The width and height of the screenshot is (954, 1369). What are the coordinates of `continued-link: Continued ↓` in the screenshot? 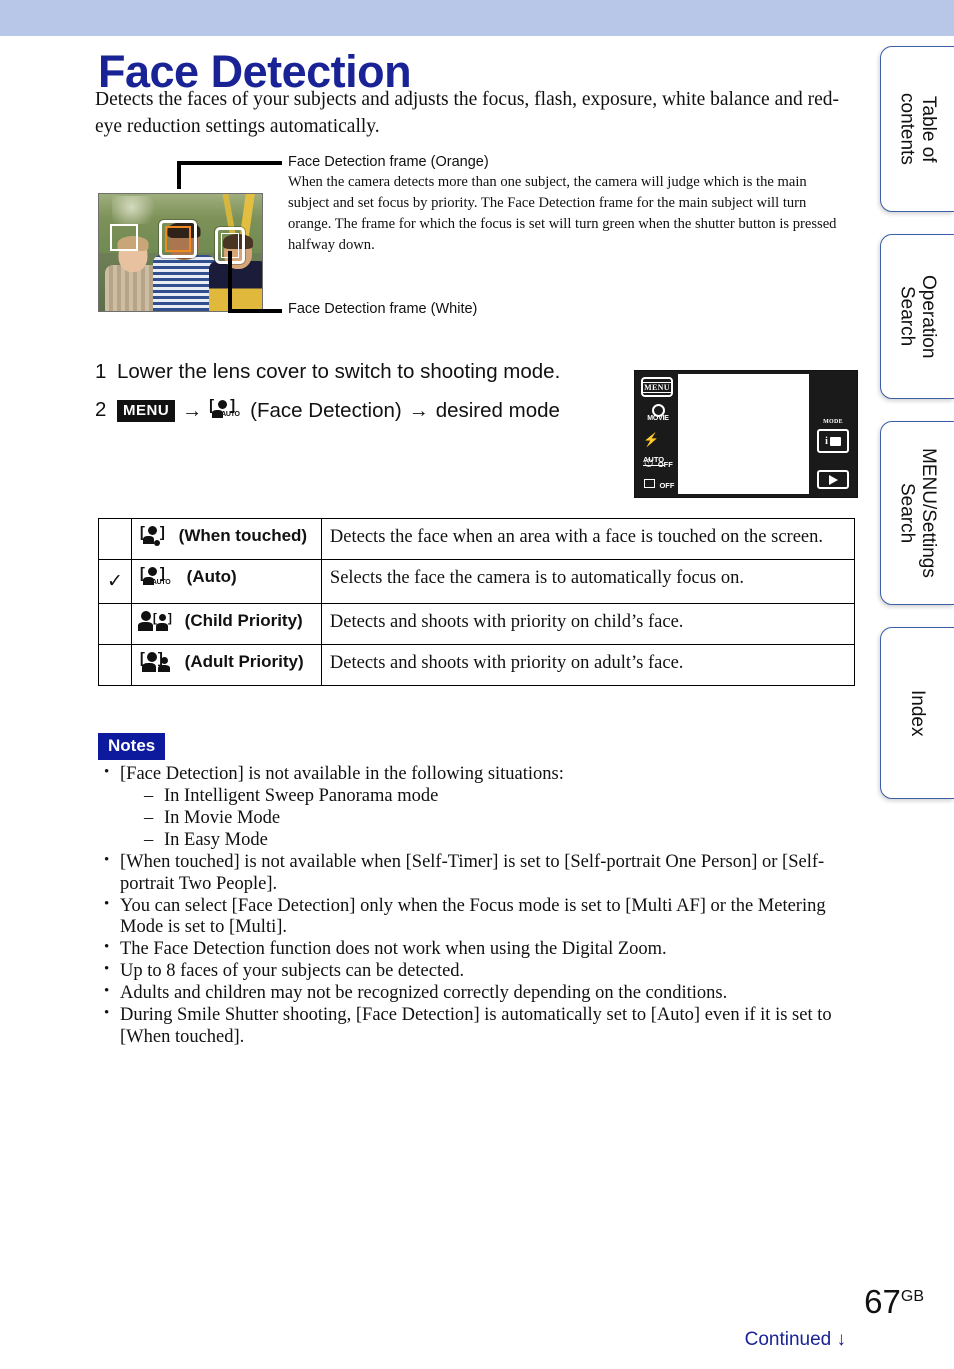 It's located at (795, 1340).